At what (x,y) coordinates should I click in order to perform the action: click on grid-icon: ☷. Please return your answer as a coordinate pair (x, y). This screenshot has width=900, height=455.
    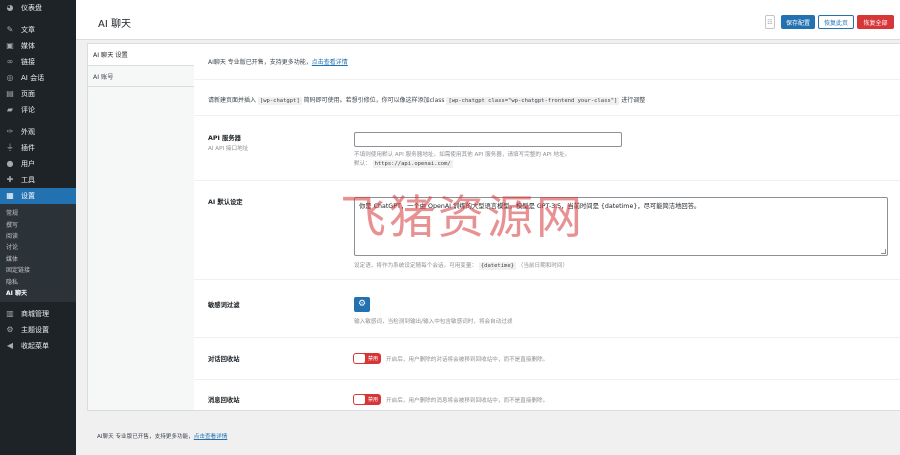
    Looking at the image, I should click on (770, 22).